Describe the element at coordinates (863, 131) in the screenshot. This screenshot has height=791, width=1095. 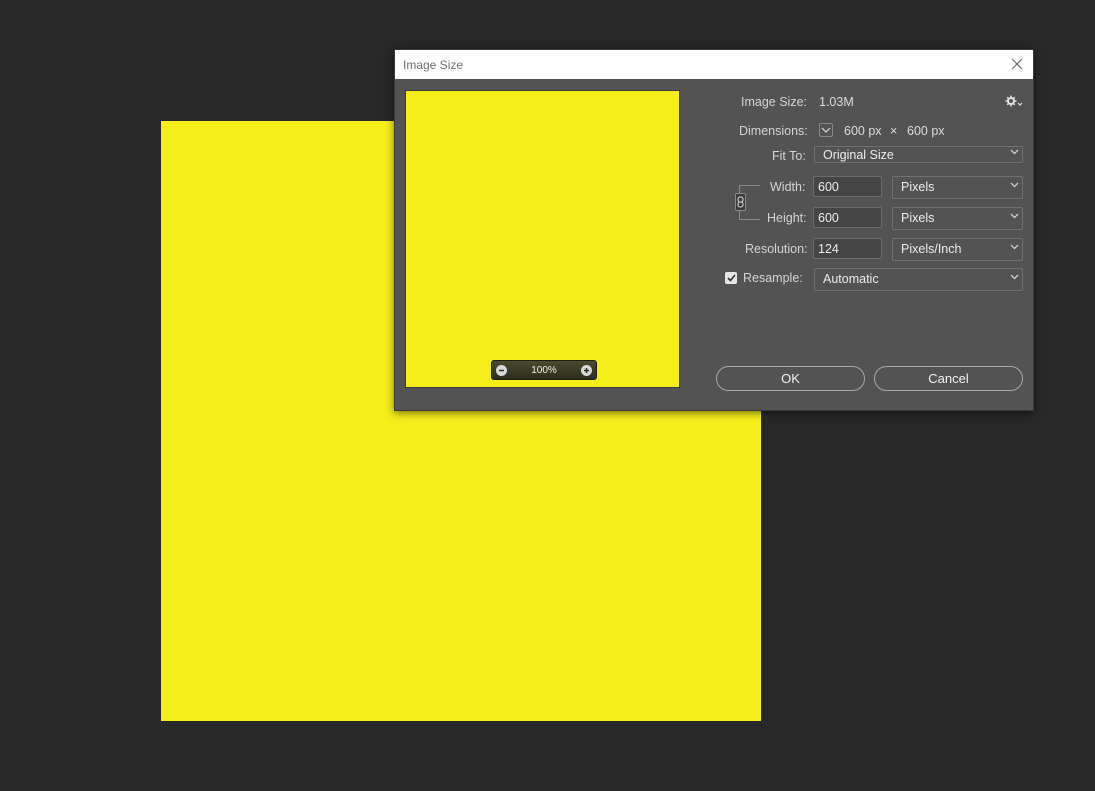
I see `dimensions-width-value: 600 px` at that location.